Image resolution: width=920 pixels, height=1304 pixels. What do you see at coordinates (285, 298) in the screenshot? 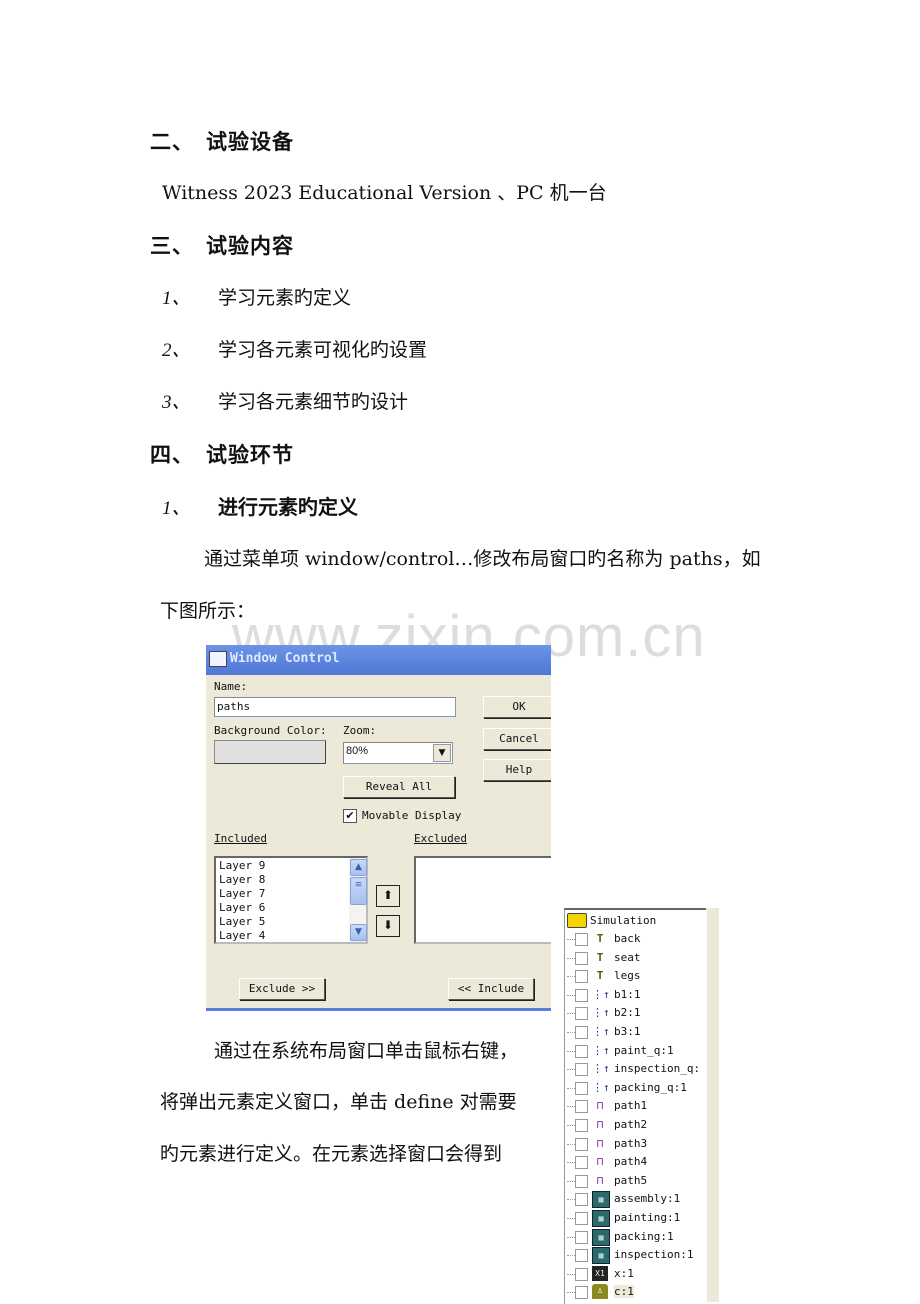
I see `list-text: 学习元素旳定义` at bounding box center [285, 298].